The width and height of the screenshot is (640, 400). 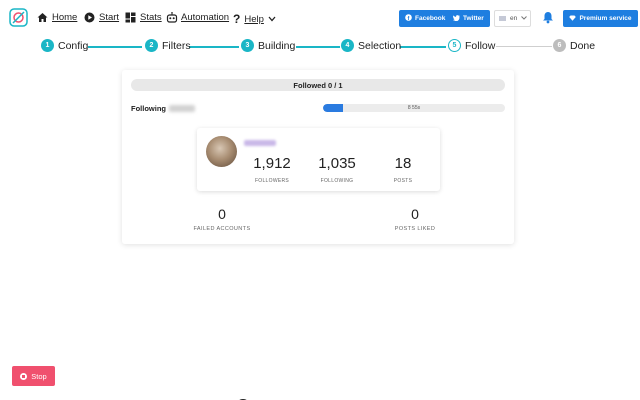 I want to click on step-label: Follow, so click(x=480, y=45).